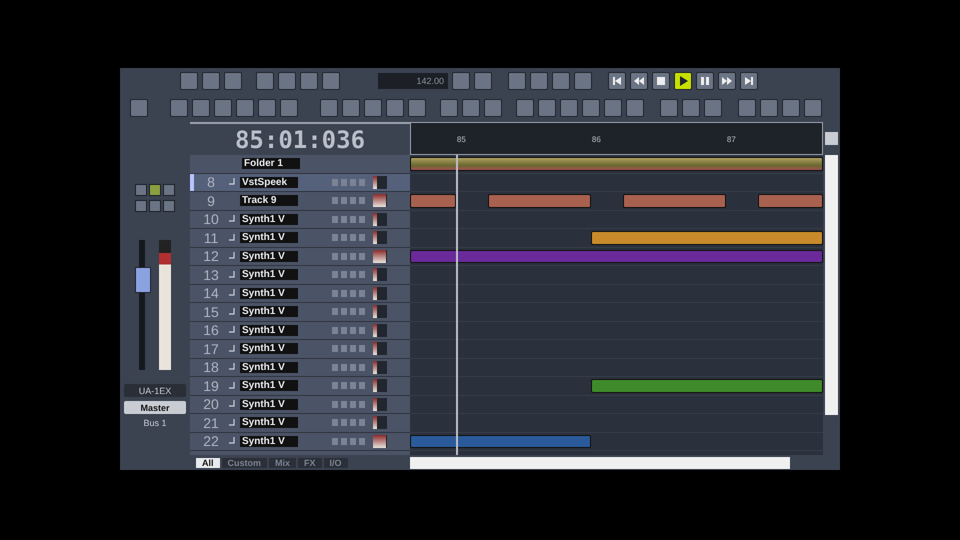 This screenshot has width=960, height=540. What do you see at coordinates (169, 206) in the screenshot?
I see `record-button` at bounding box center [169, 206].